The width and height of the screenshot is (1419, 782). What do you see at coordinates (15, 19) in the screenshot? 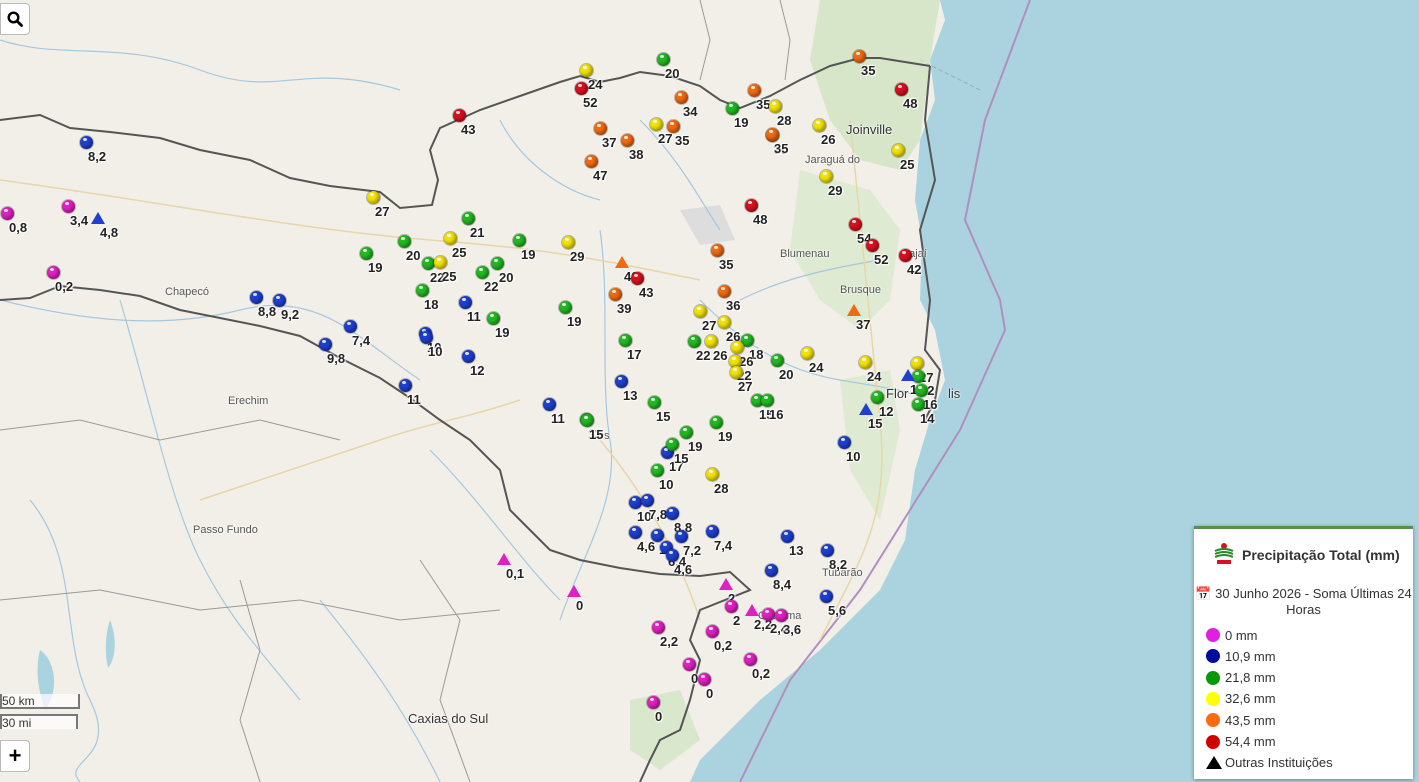
I see `search-button` at bounding box center [15, 19].